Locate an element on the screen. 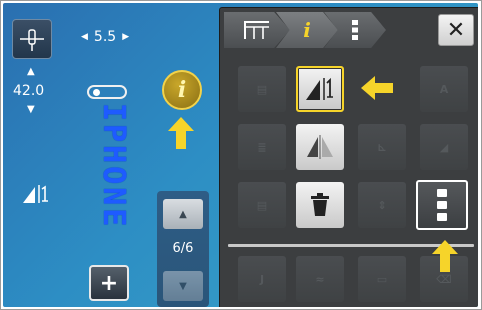 Image resolution: width=482 pixels, height=310 pixels. chevron-up-icon: ▲ is located at coordinates (183, 214).